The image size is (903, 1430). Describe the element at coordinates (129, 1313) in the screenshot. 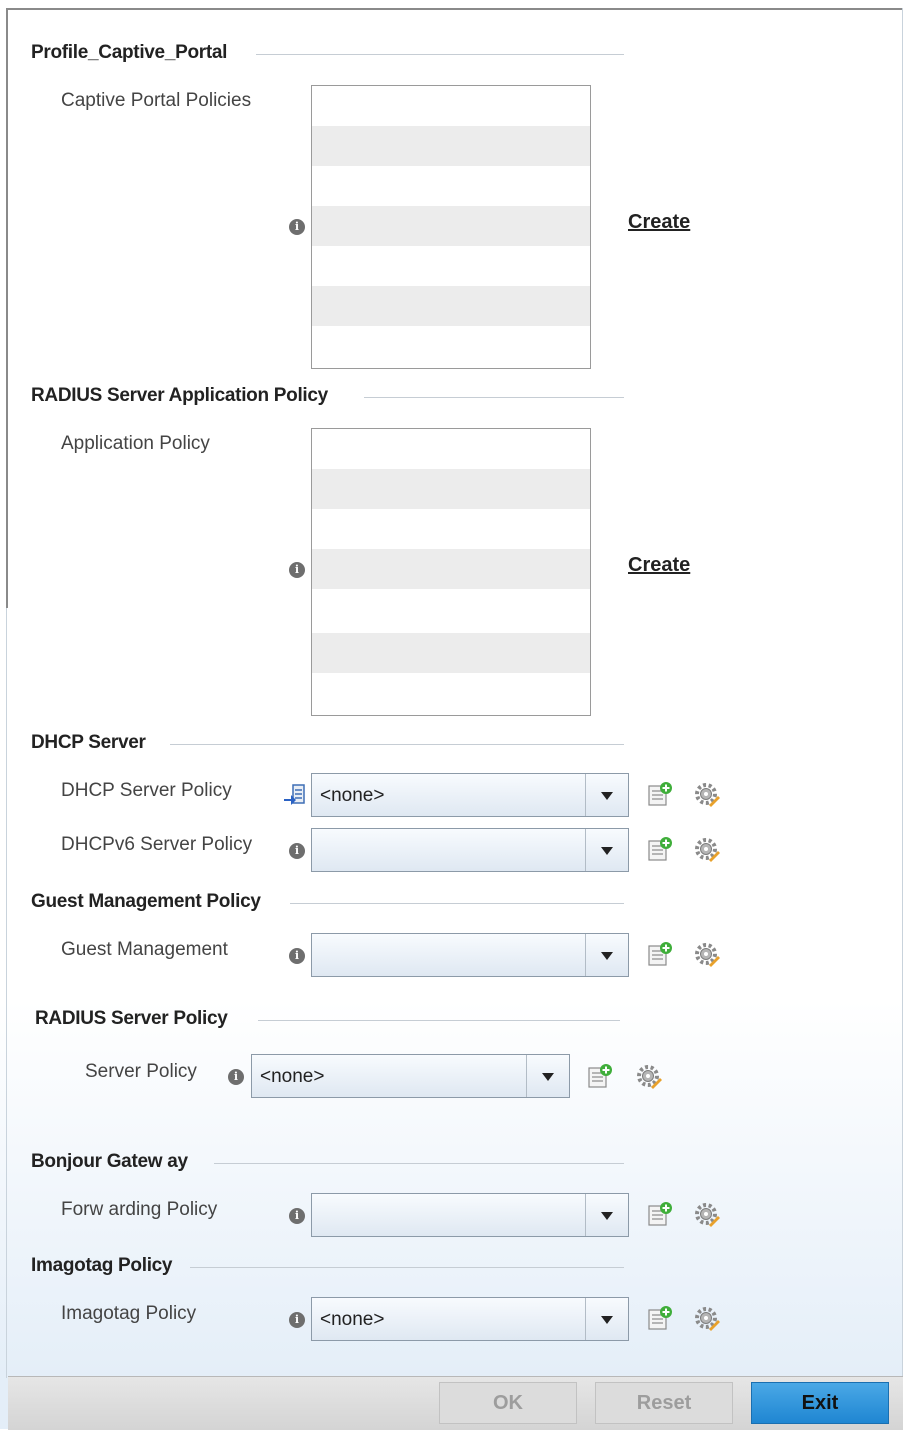

I see `imagotag-policy-label: Imagotag Policy` at that location.